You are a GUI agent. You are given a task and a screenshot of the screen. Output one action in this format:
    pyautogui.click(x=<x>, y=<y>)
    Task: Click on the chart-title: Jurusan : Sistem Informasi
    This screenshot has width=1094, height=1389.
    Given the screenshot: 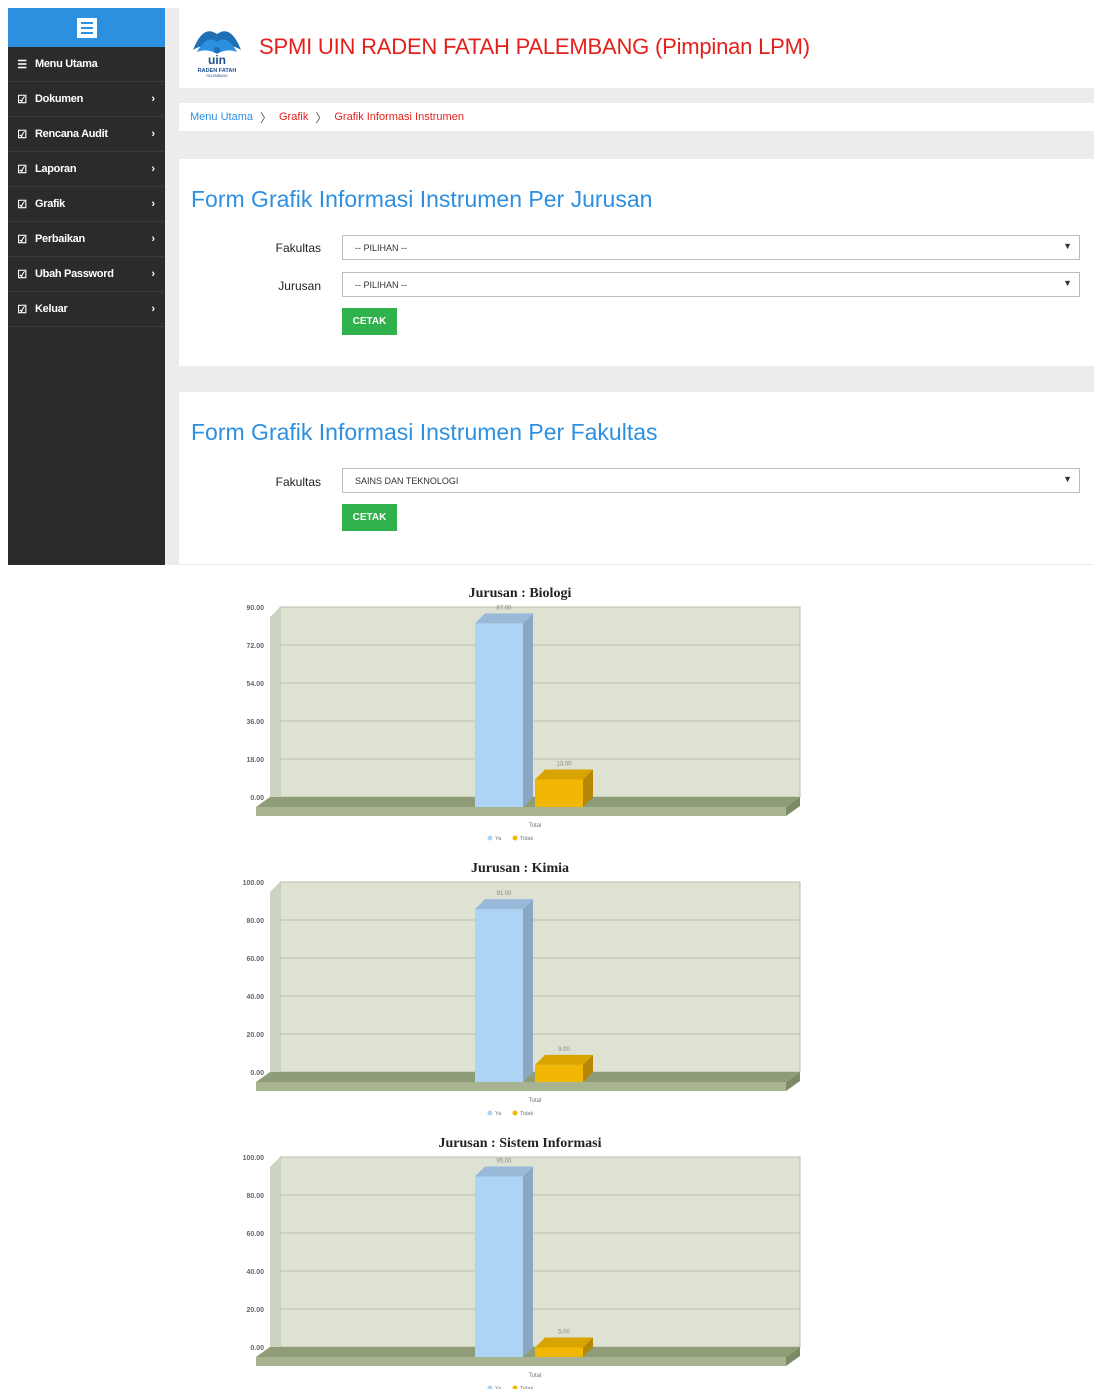 What is the action you would take?
    pyautogui.click(x=520, y=1143)
    